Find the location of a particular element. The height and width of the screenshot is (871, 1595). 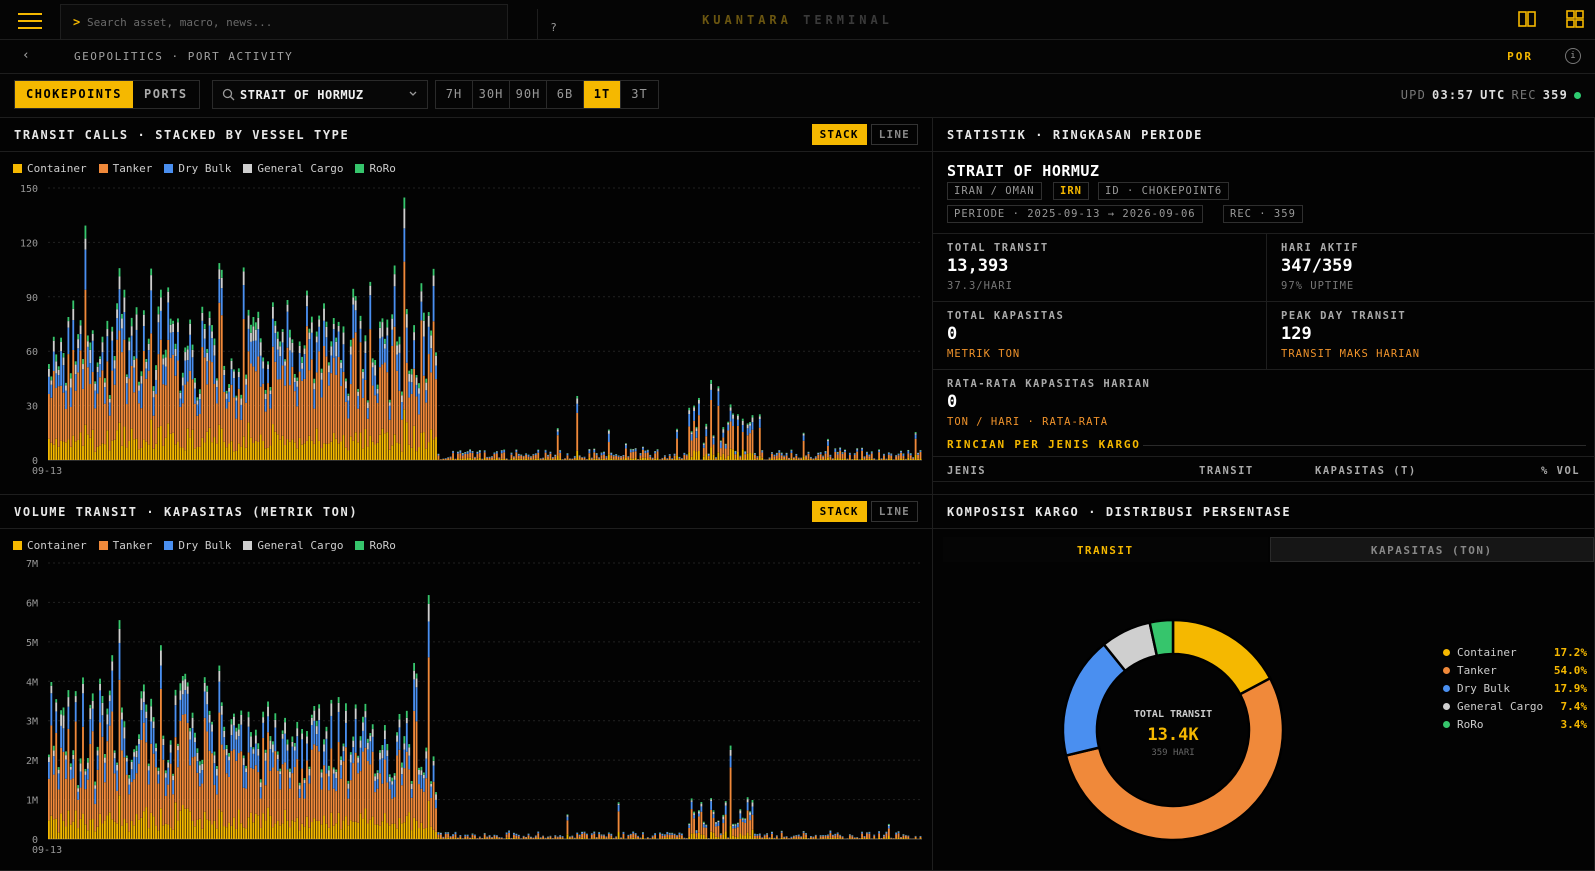

tab-capacity: KAPASITAS (TON) is located at coordinates (1431, 549).